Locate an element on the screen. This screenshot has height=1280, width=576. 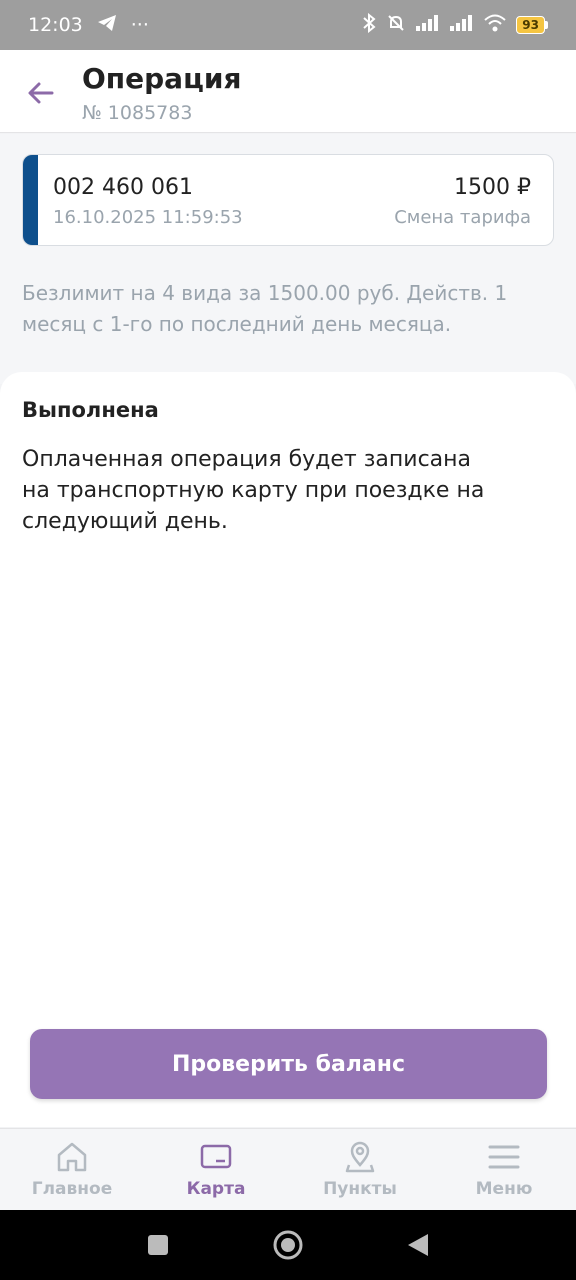
back-system-button is located at coordinates (418, 1245).